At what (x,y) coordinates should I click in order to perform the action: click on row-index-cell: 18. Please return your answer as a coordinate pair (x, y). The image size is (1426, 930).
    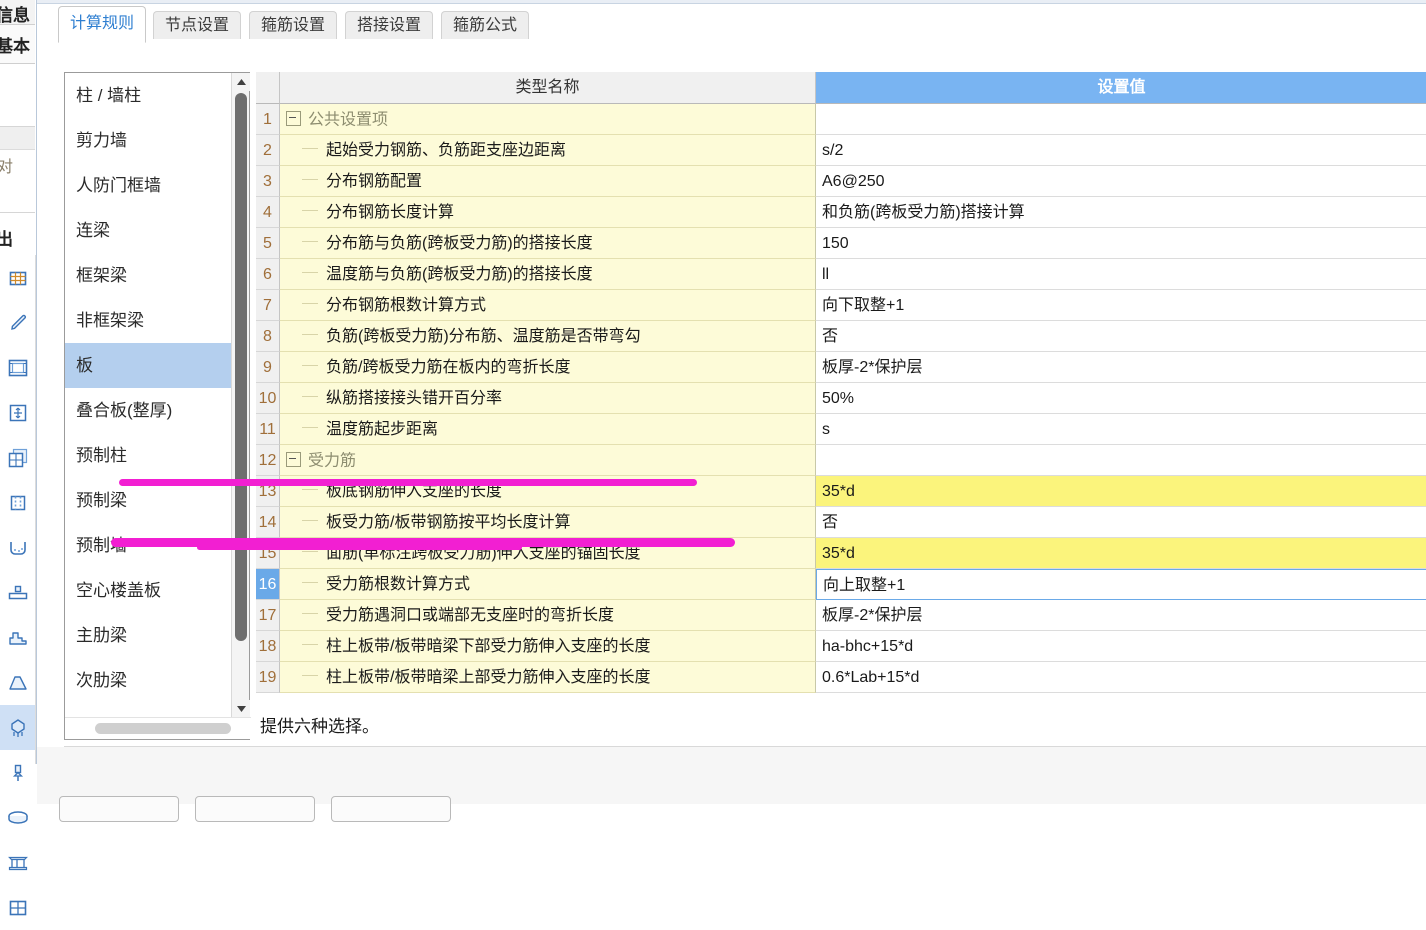
    Looking at the image, I should click on (268, 646).